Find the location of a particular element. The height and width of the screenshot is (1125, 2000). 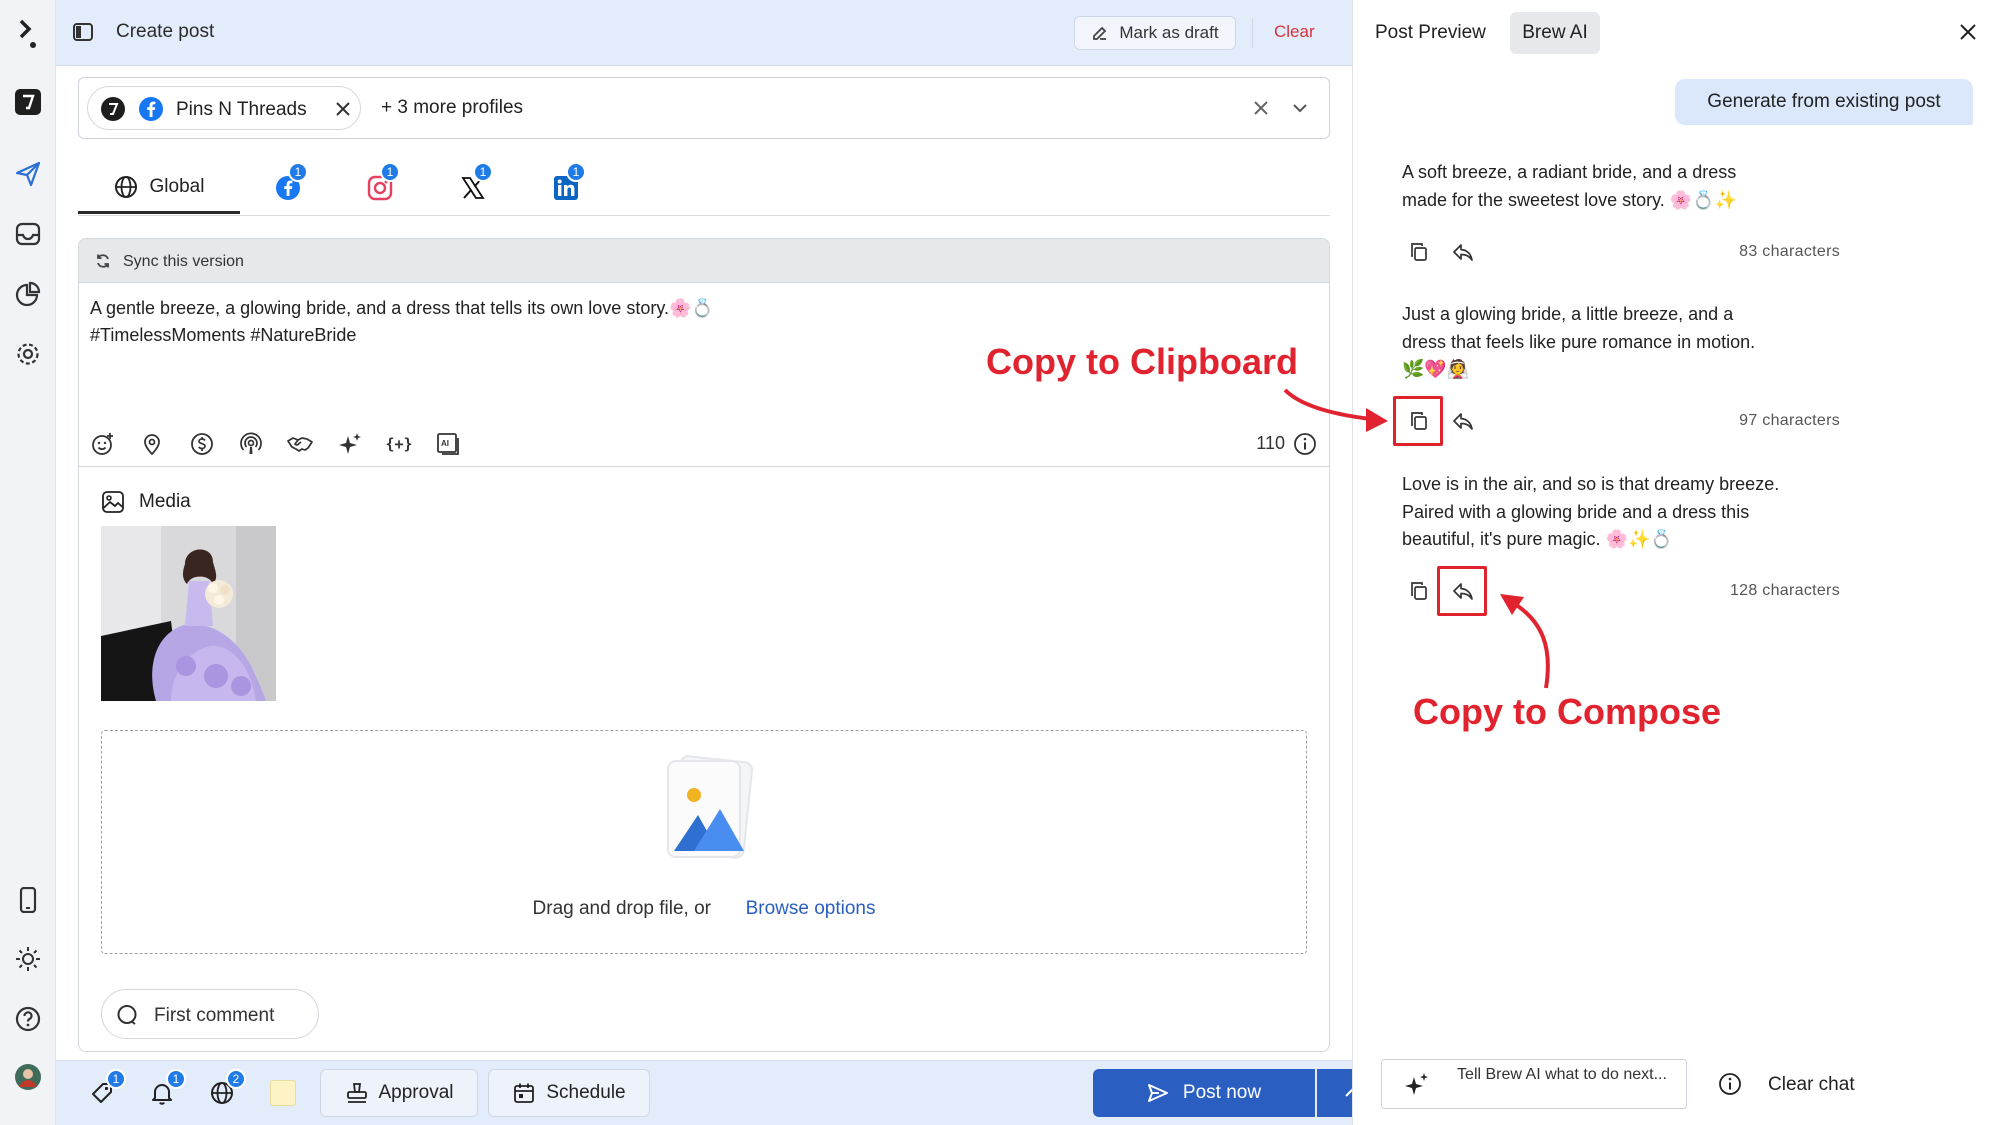

location-icon is located at coordinates (152, 444).